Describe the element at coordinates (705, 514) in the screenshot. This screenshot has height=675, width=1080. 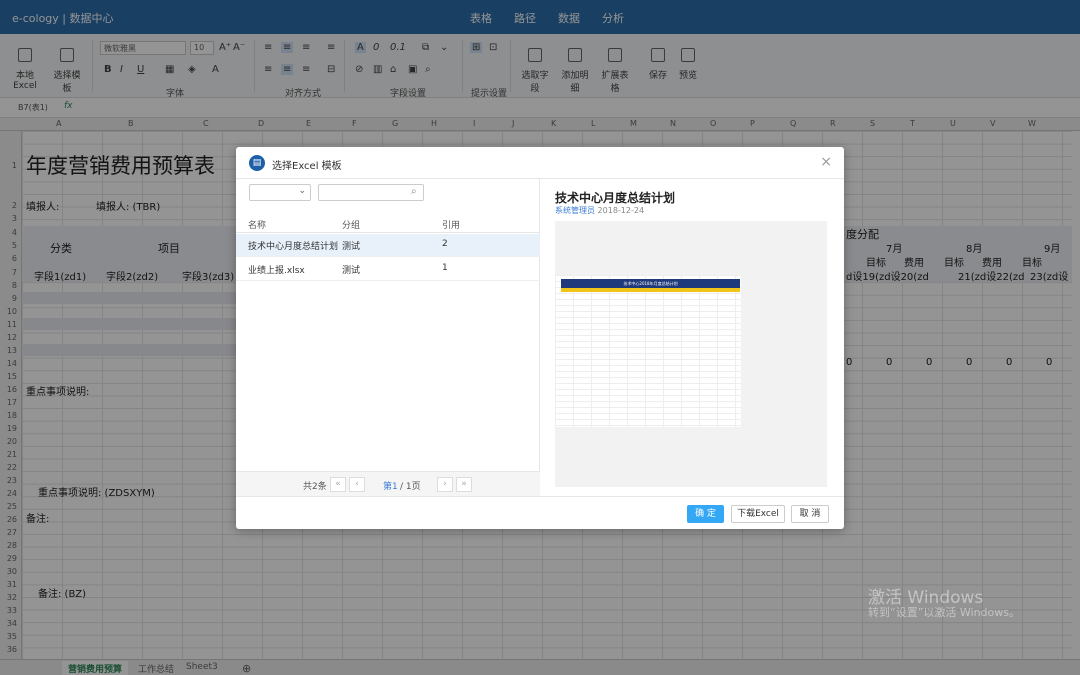
I see `confirm-button: 确 定` at that location.